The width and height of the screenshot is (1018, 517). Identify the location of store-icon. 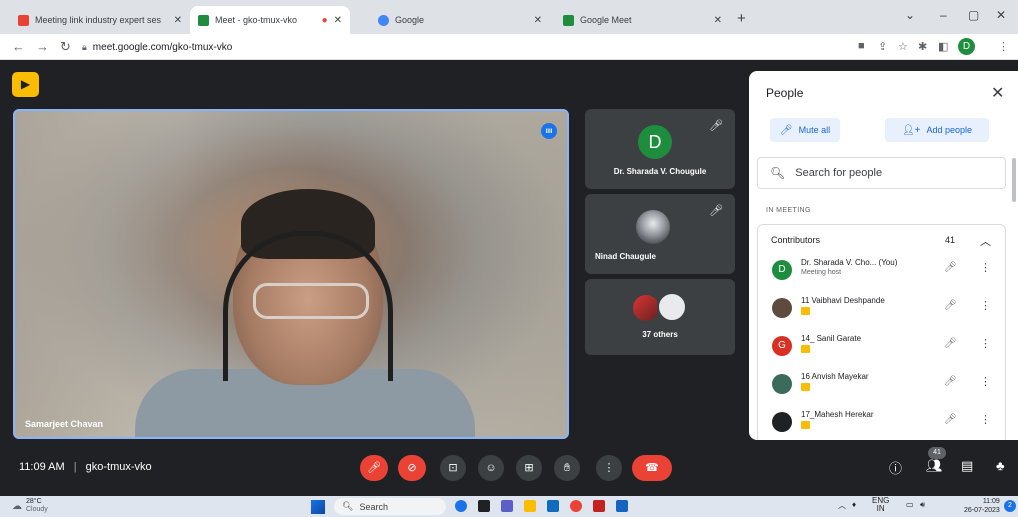
(553, 506).